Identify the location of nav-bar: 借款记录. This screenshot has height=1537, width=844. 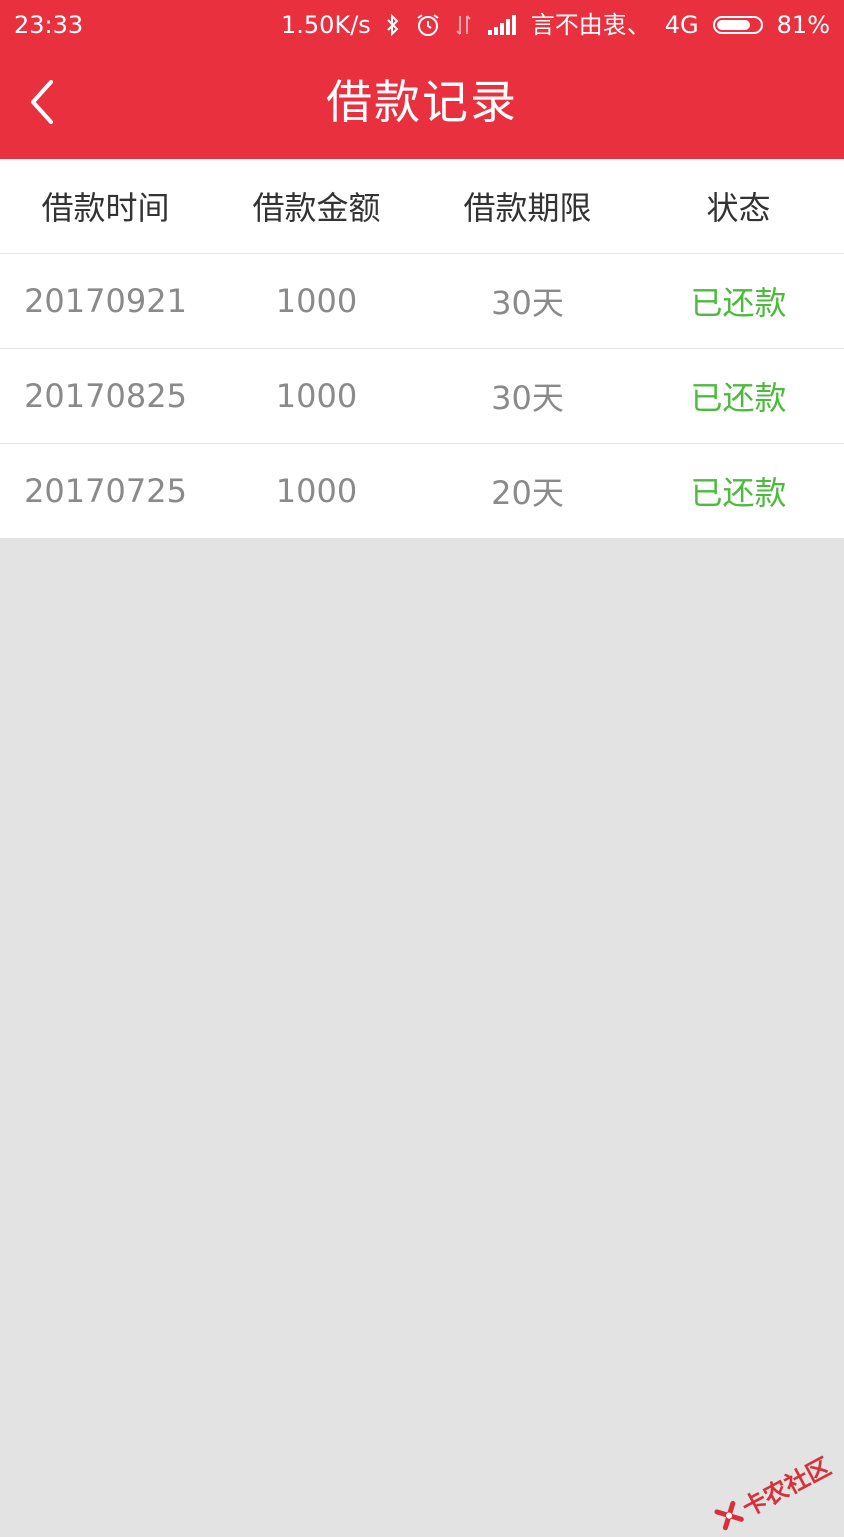
(422, 104).